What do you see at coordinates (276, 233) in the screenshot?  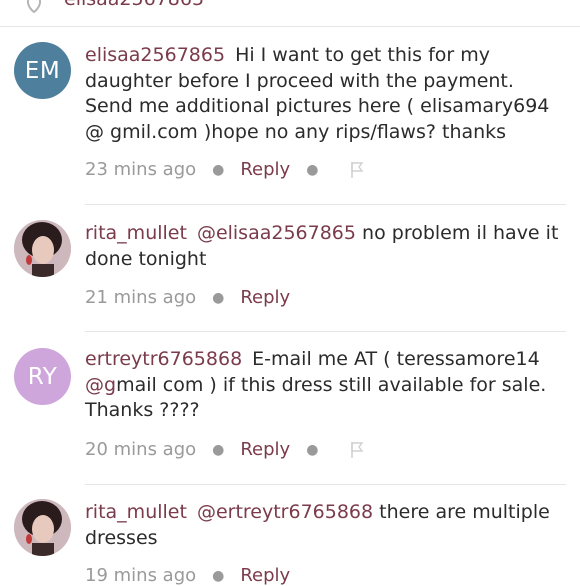 I see `comment-mention: @elisaa2567865` at bounding box center [276, 233].